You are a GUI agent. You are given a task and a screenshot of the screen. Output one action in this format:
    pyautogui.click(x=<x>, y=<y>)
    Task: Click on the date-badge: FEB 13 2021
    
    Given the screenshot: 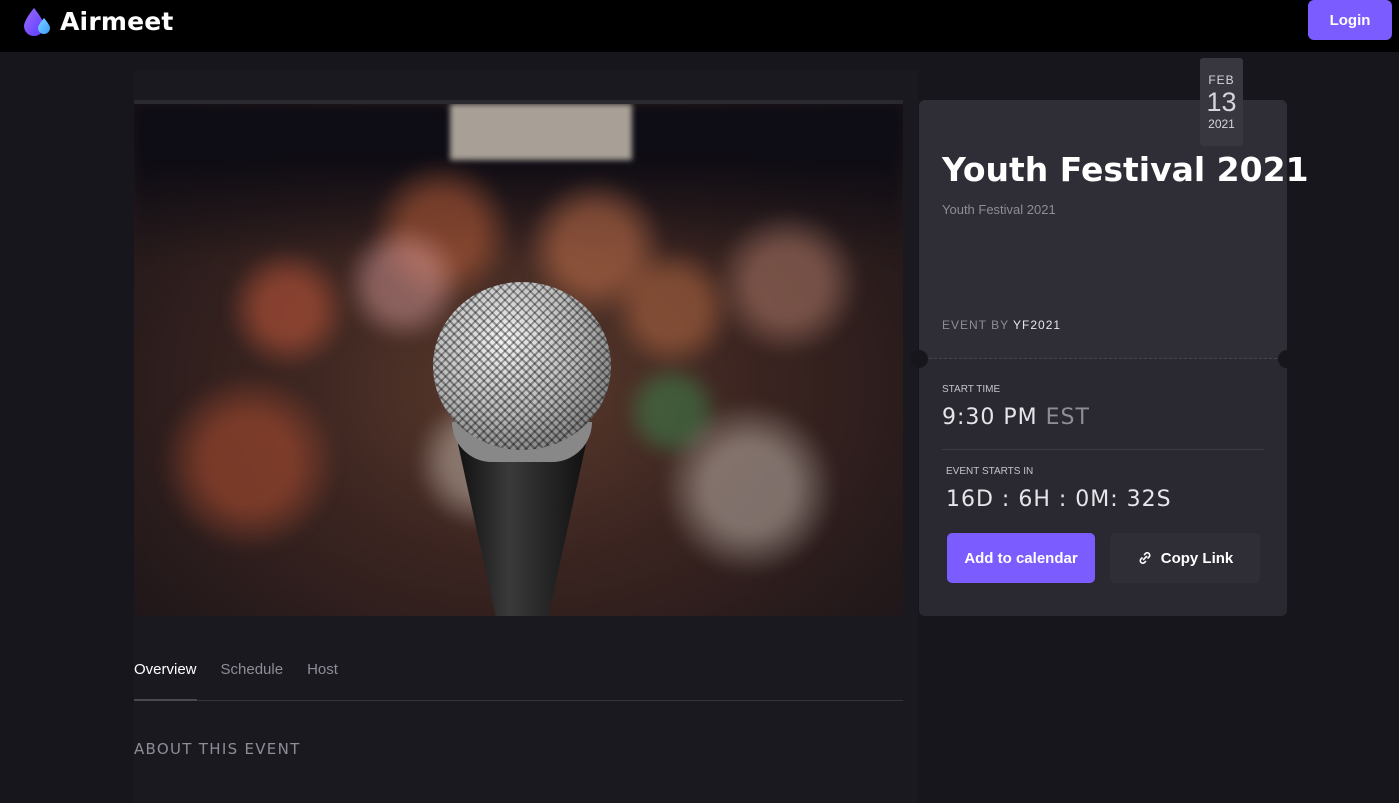 What is the action you would take?
    pyautogui.click(x=1221, y=102)
    